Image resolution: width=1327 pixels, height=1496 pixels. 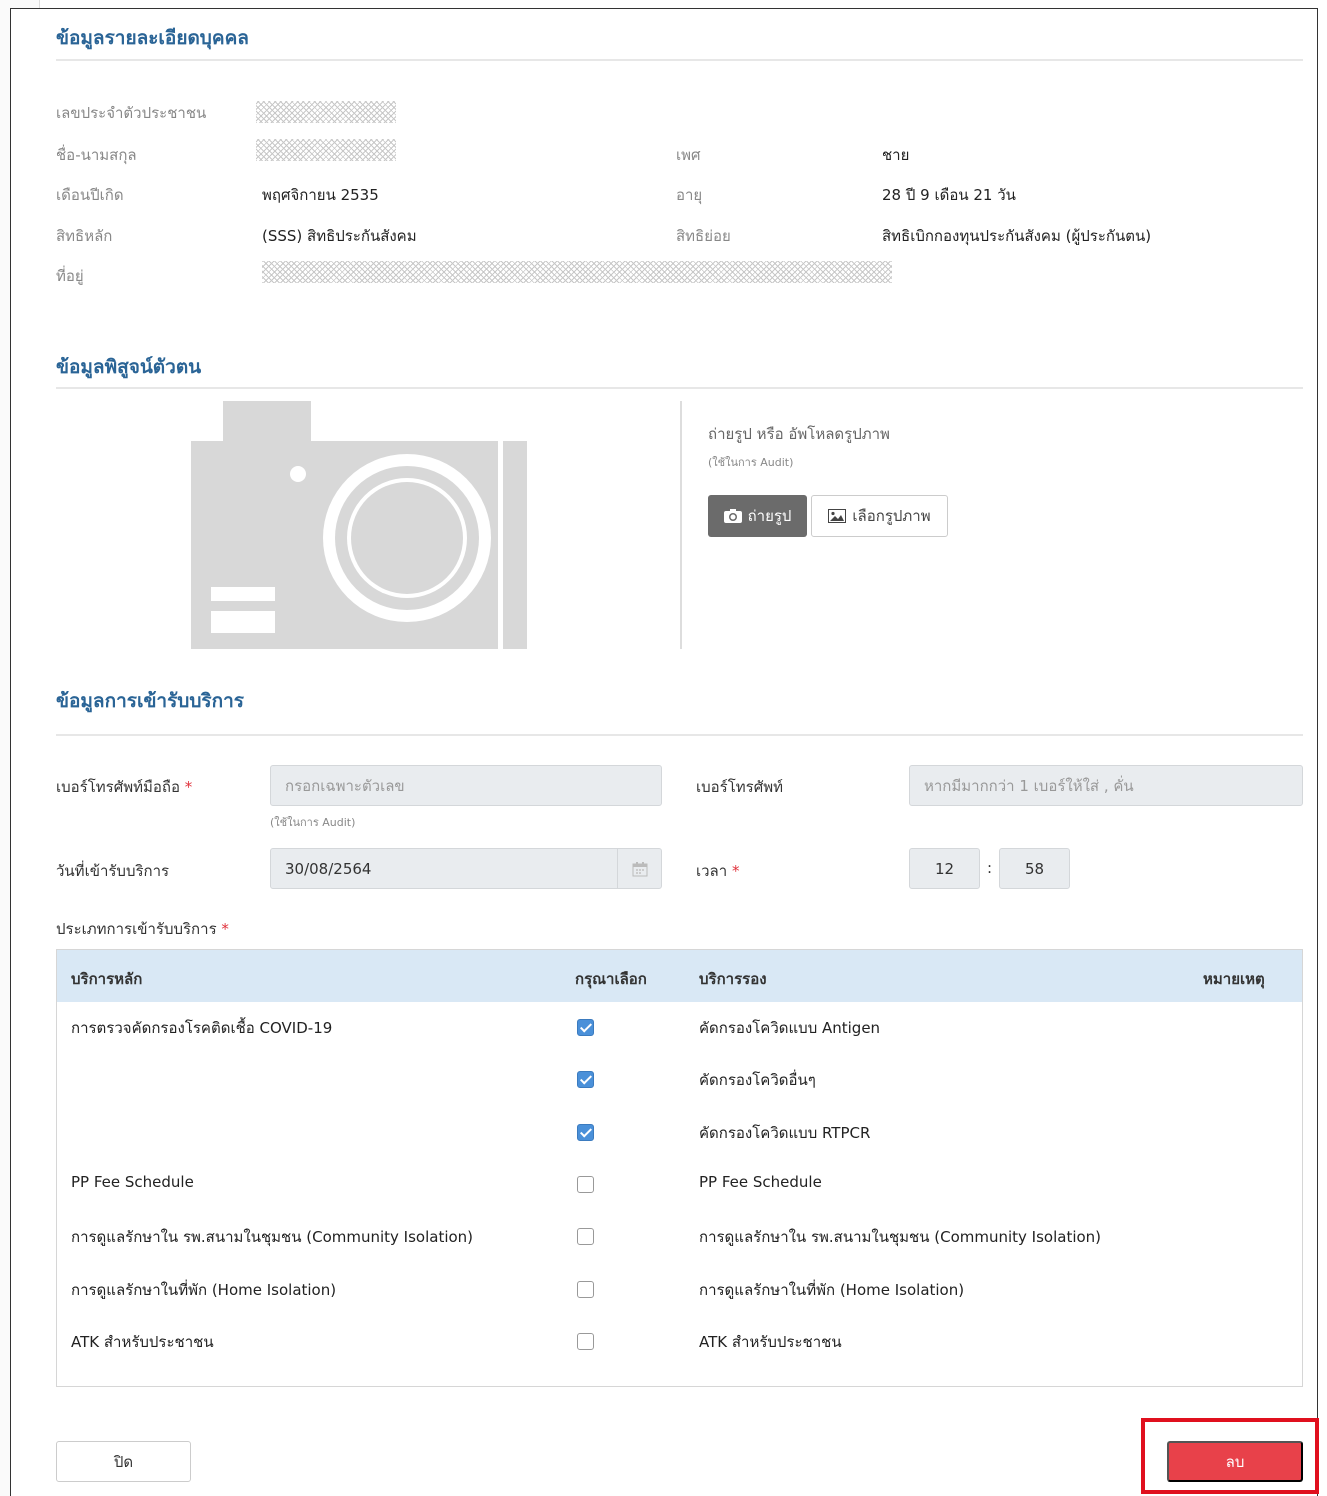 I want to click on camera-icon, so click(x=732, y=516).